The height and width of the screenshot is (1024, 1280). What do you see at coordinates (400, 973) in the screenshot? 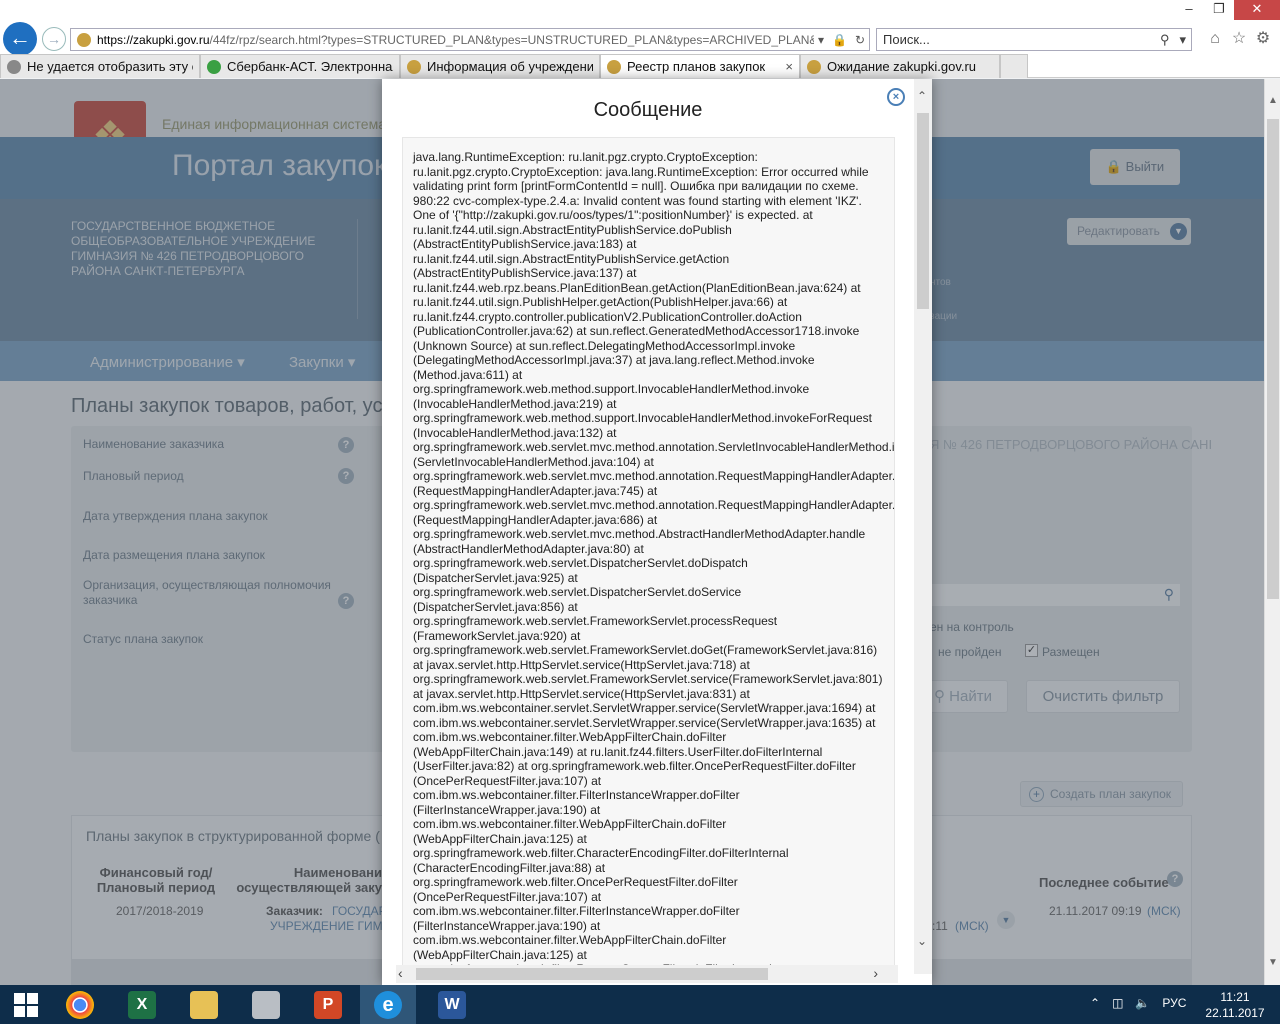
I see `scroll-left-icon: ‹` at bounding box center [400, 973].